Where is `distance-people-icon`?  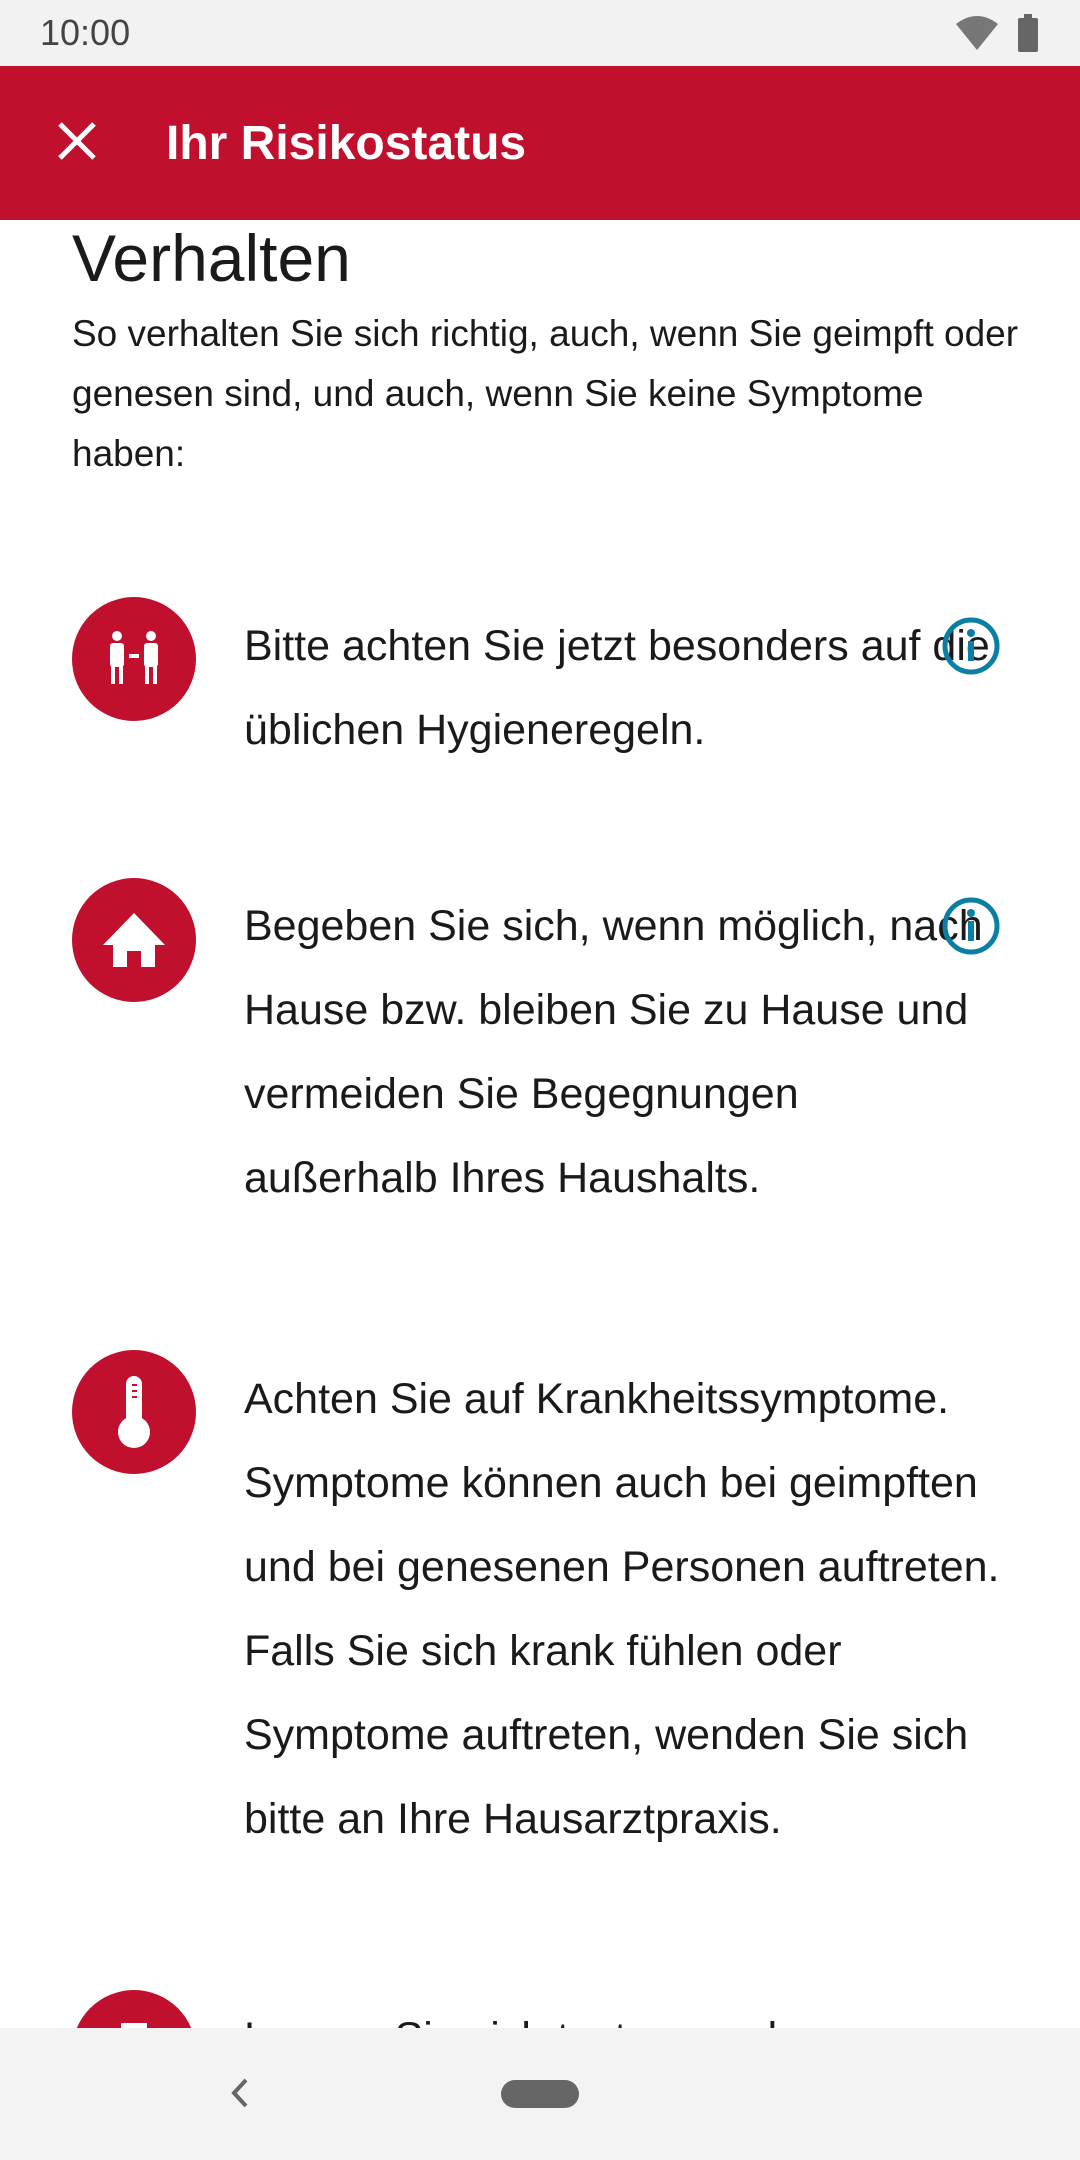 distance-people-icon is located at coordinates (134, 659).